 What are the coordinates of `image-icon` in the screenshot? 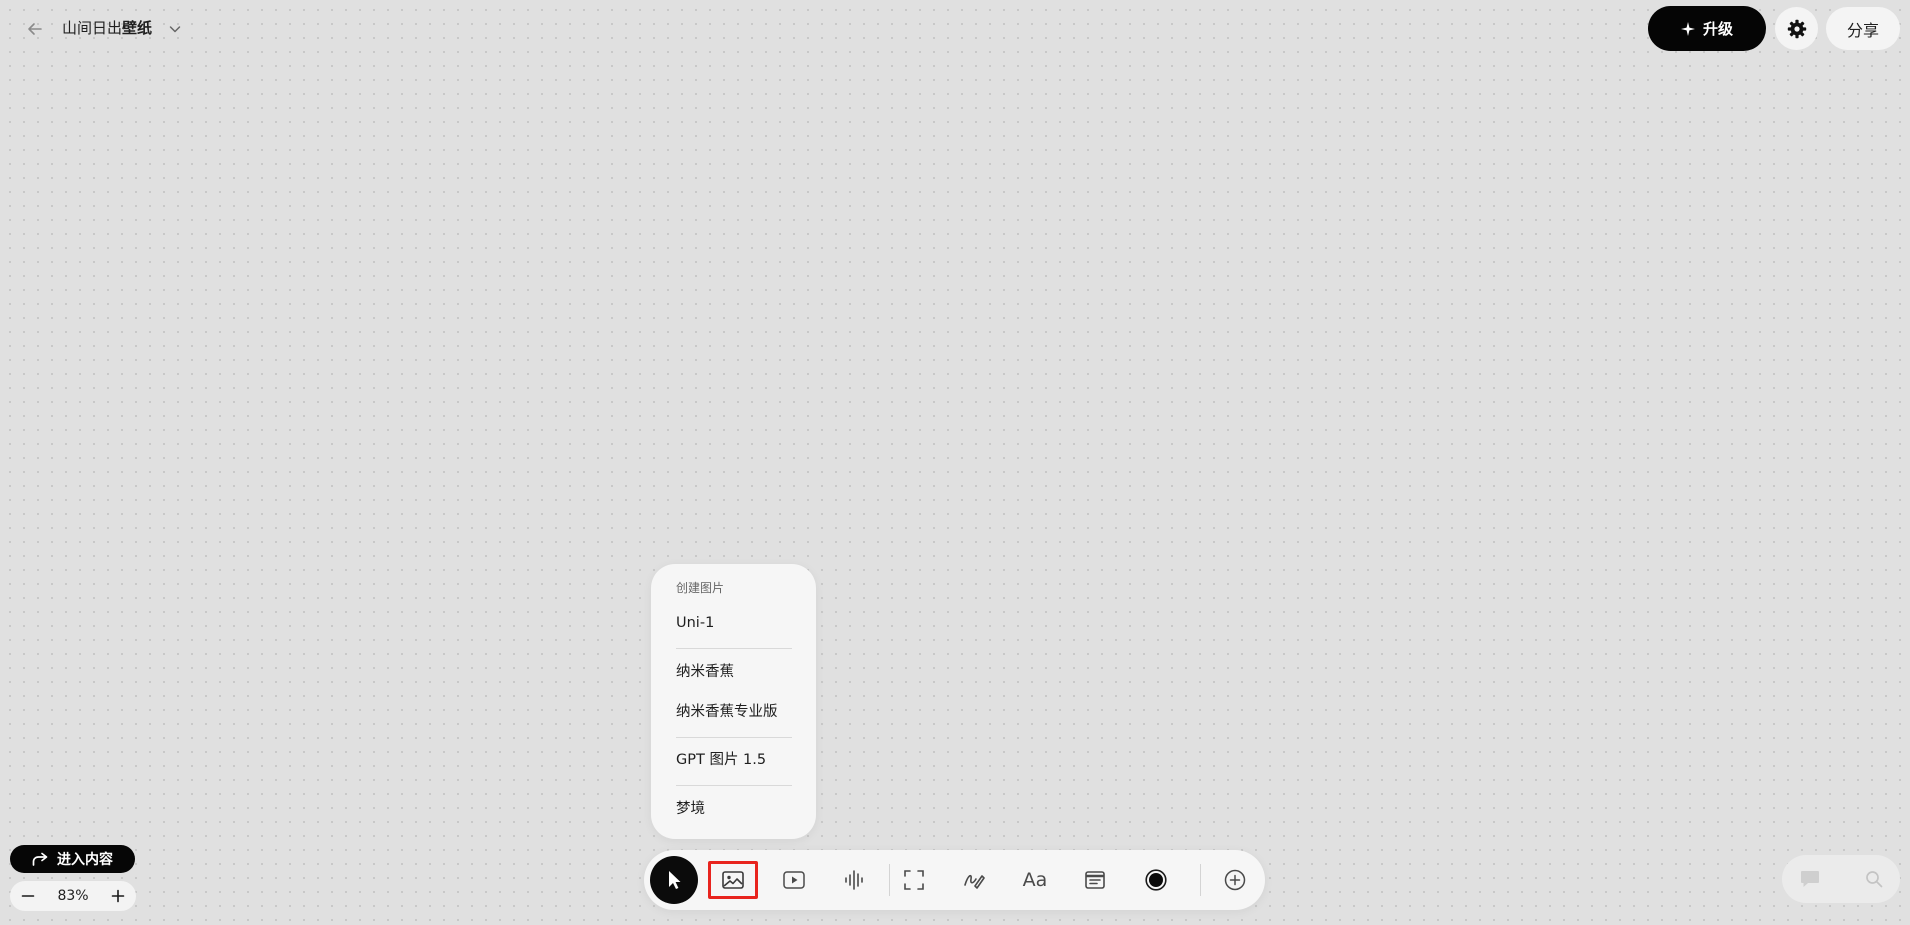 It's located at (733, 880).